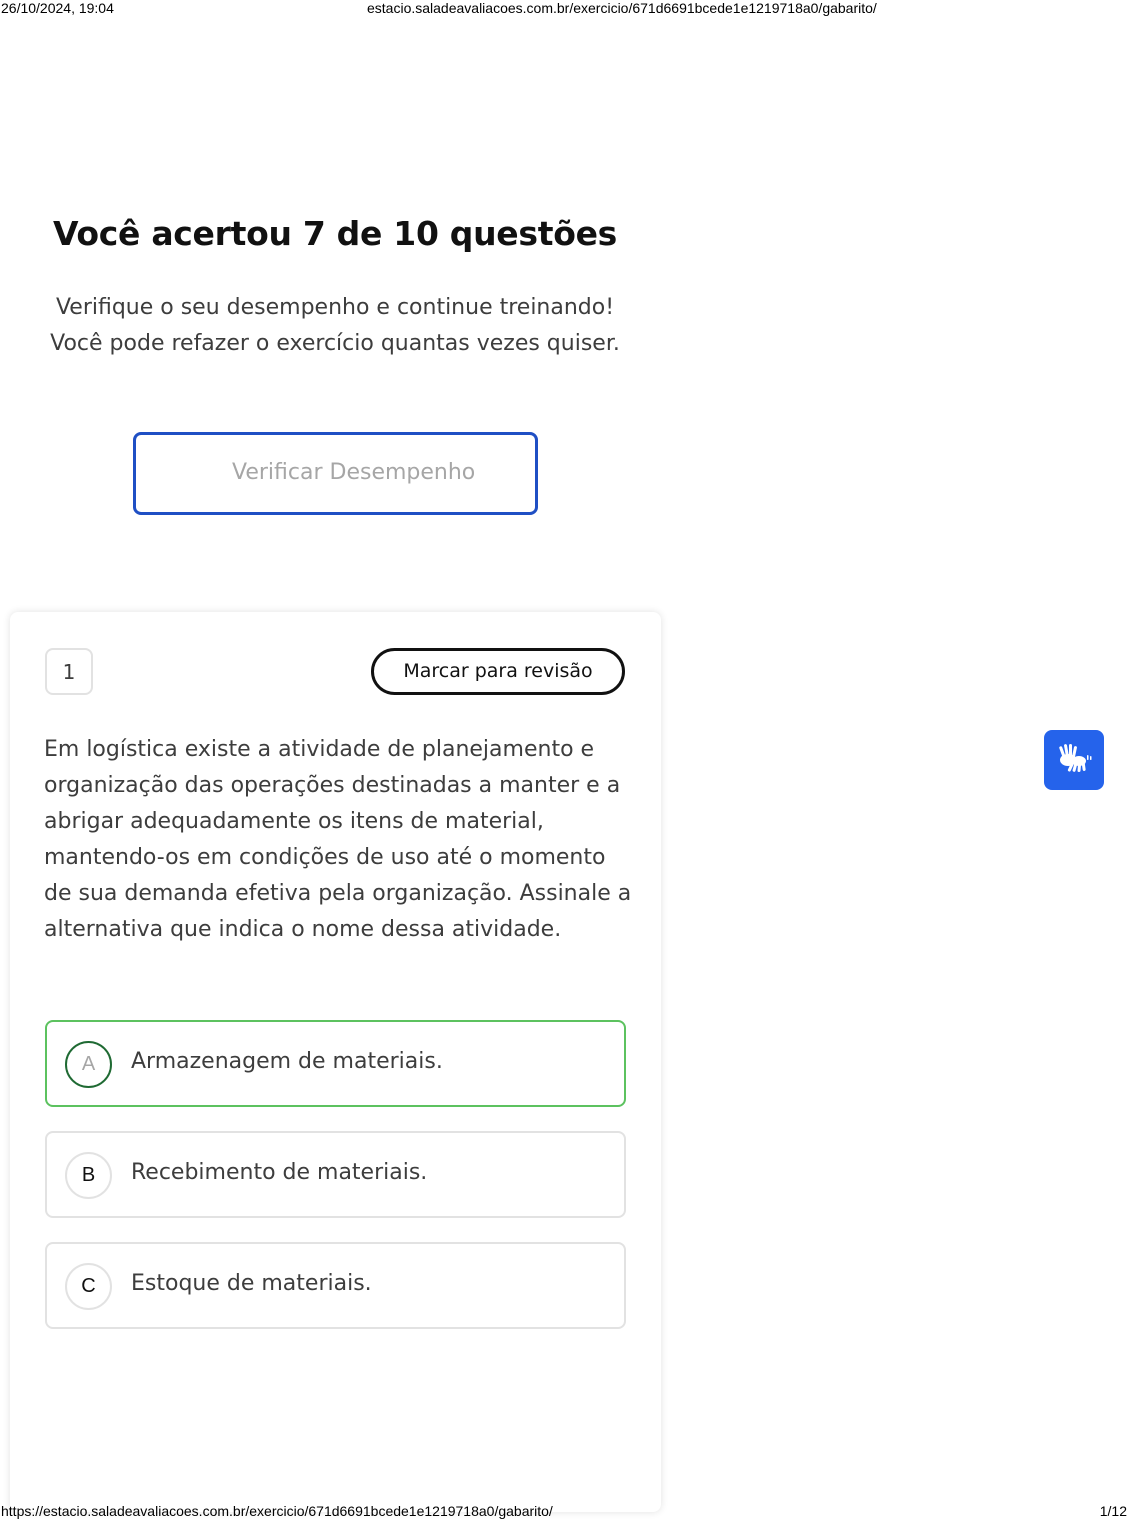 This screenshot has width=1128, height=1522. I want to click on mark-for-review-button: Marcar para revisão, so click(498, 671).